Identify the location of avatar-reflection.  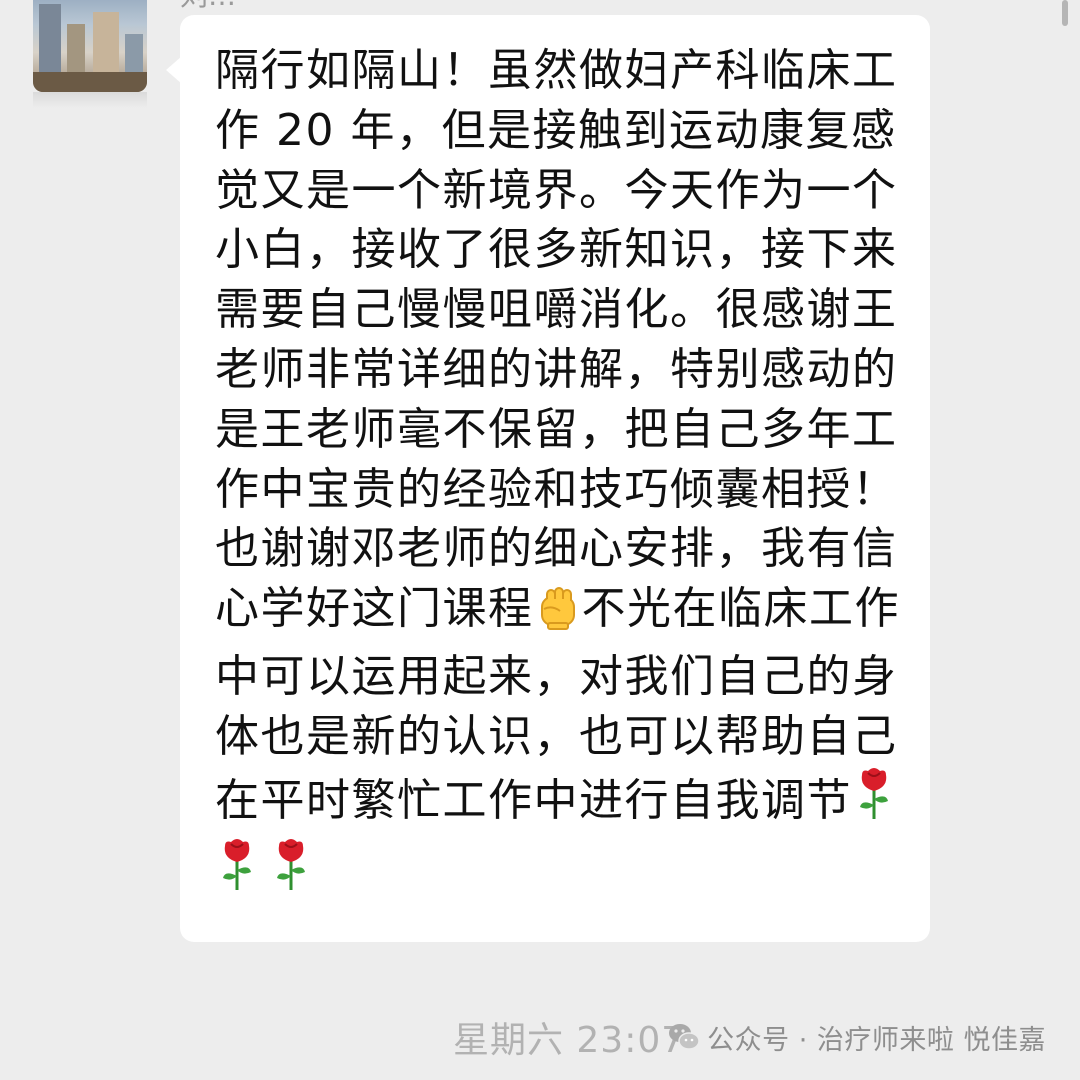
(90, 100).